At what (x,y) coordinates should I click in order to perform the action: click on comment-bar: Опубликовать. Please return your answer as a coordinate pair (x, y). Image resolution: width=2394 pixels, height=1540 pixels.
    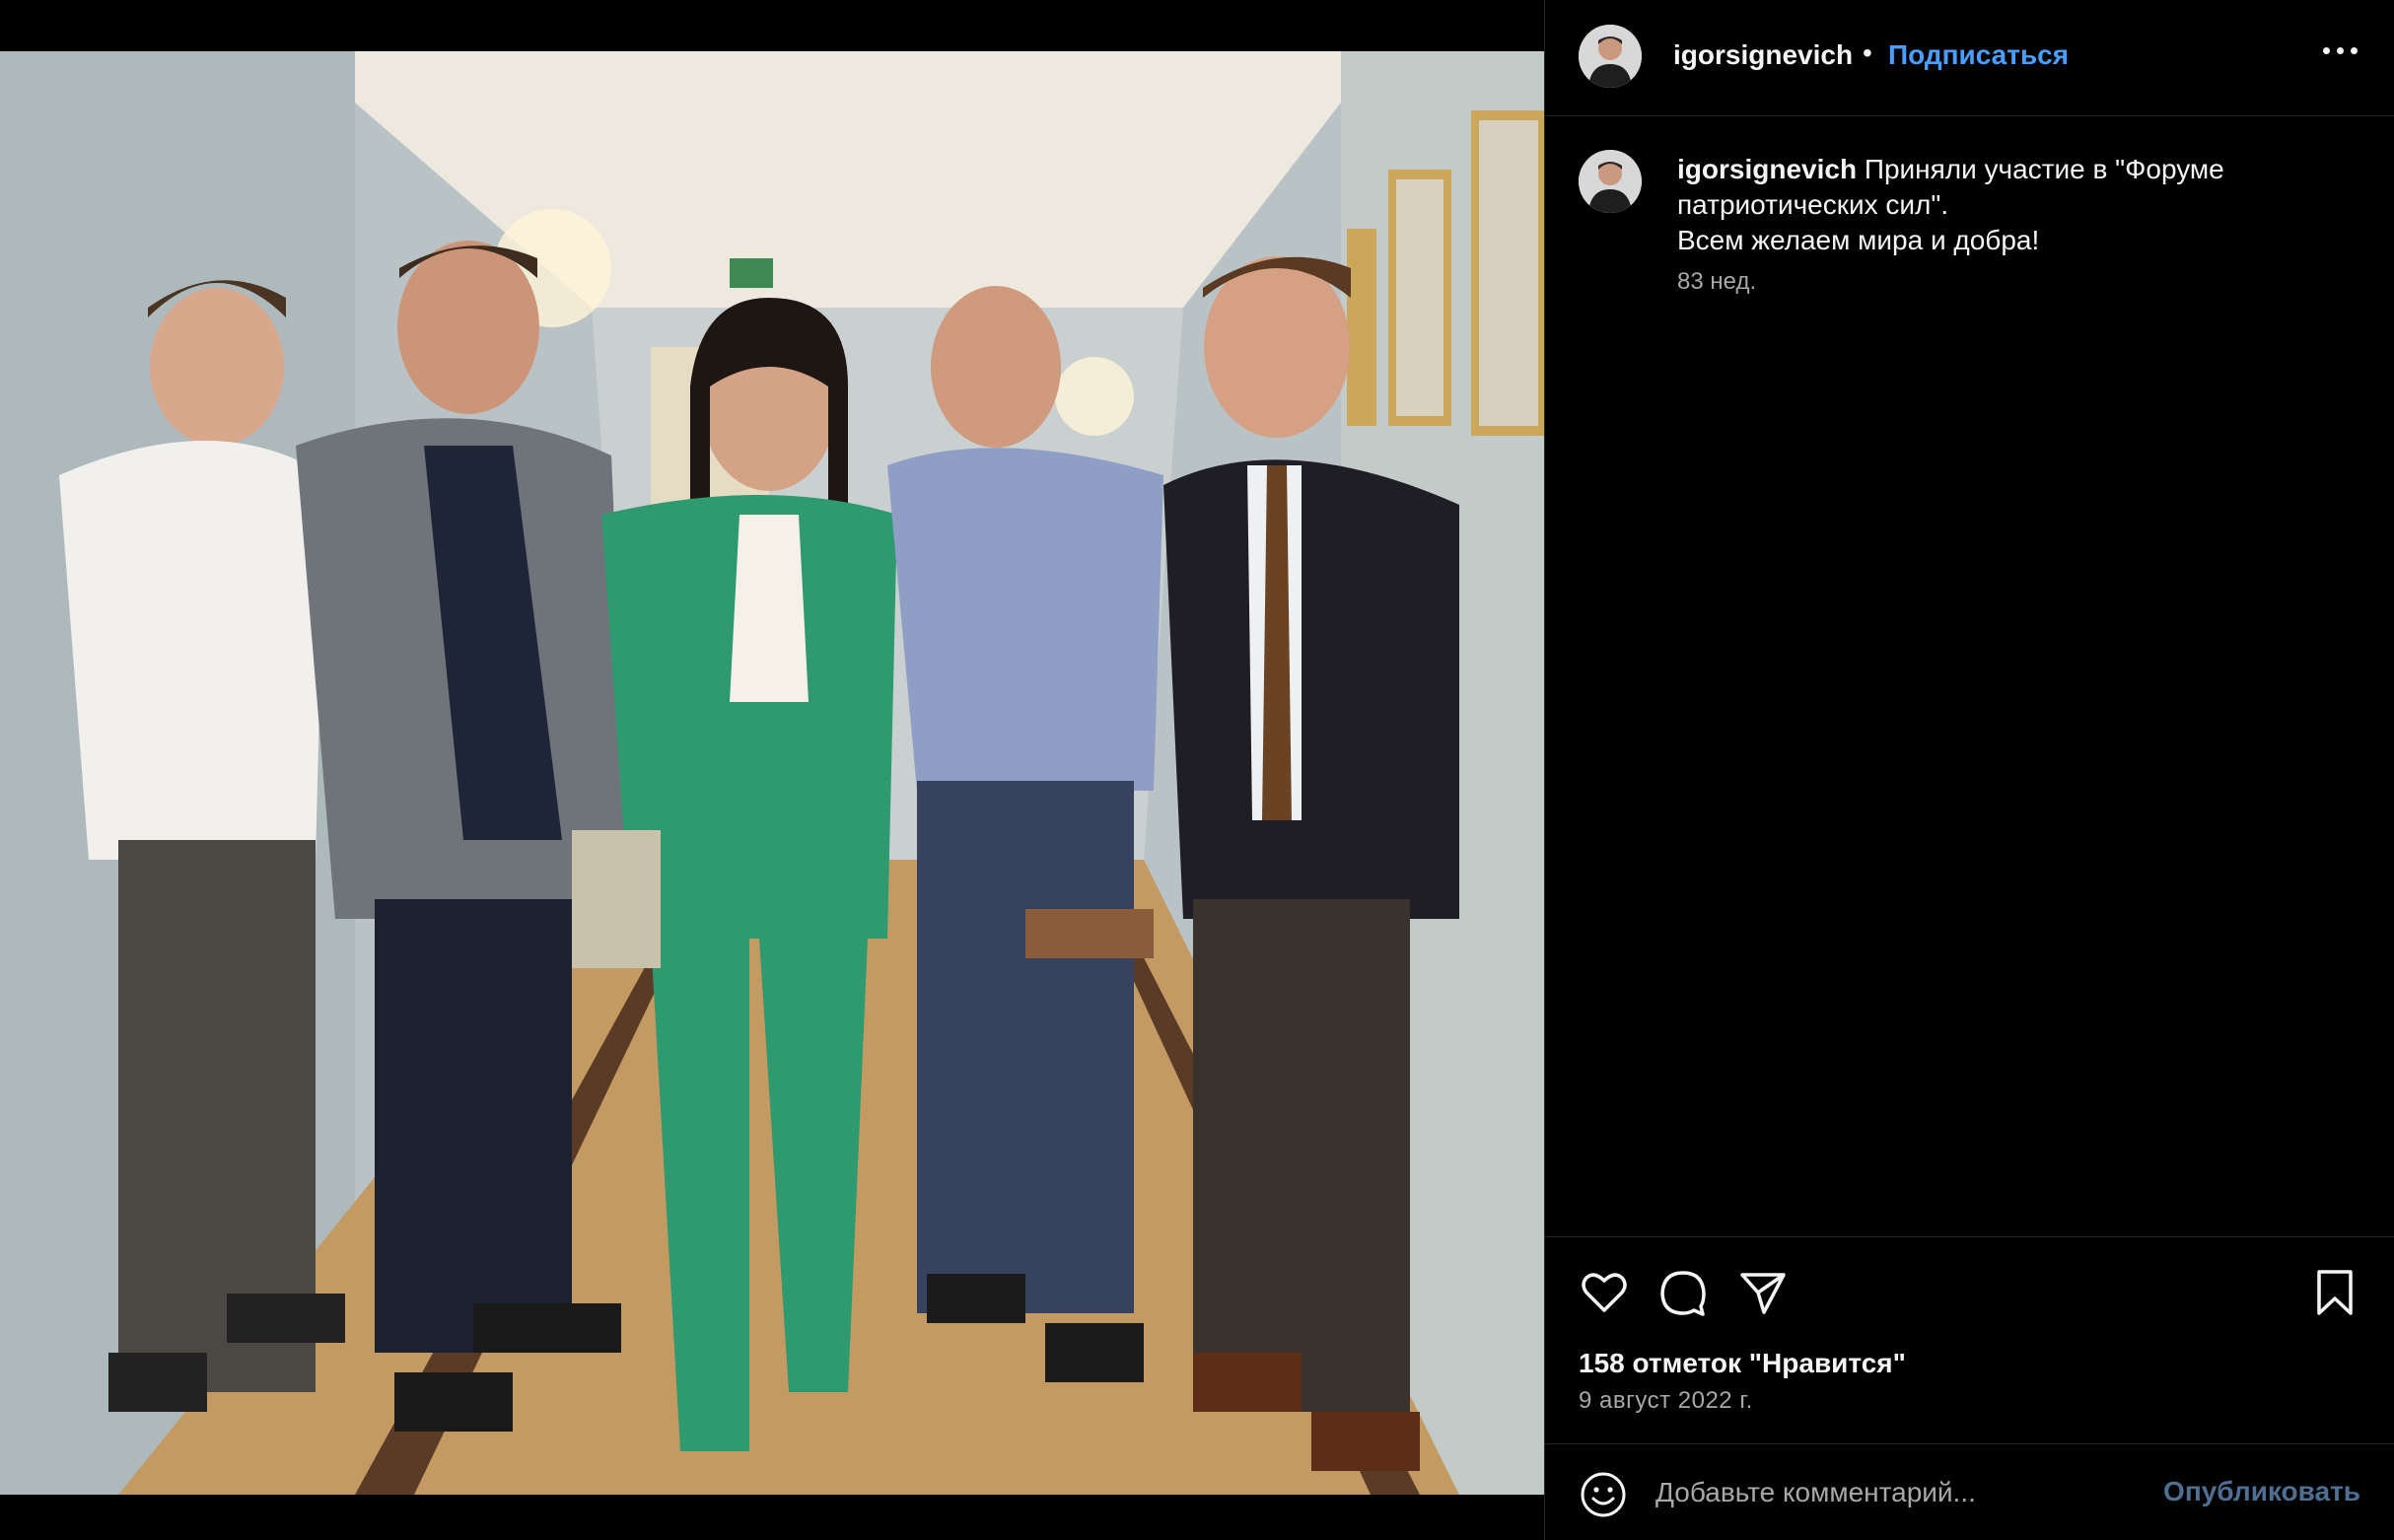
    Looking at the image, I should click on (1970, 1491).